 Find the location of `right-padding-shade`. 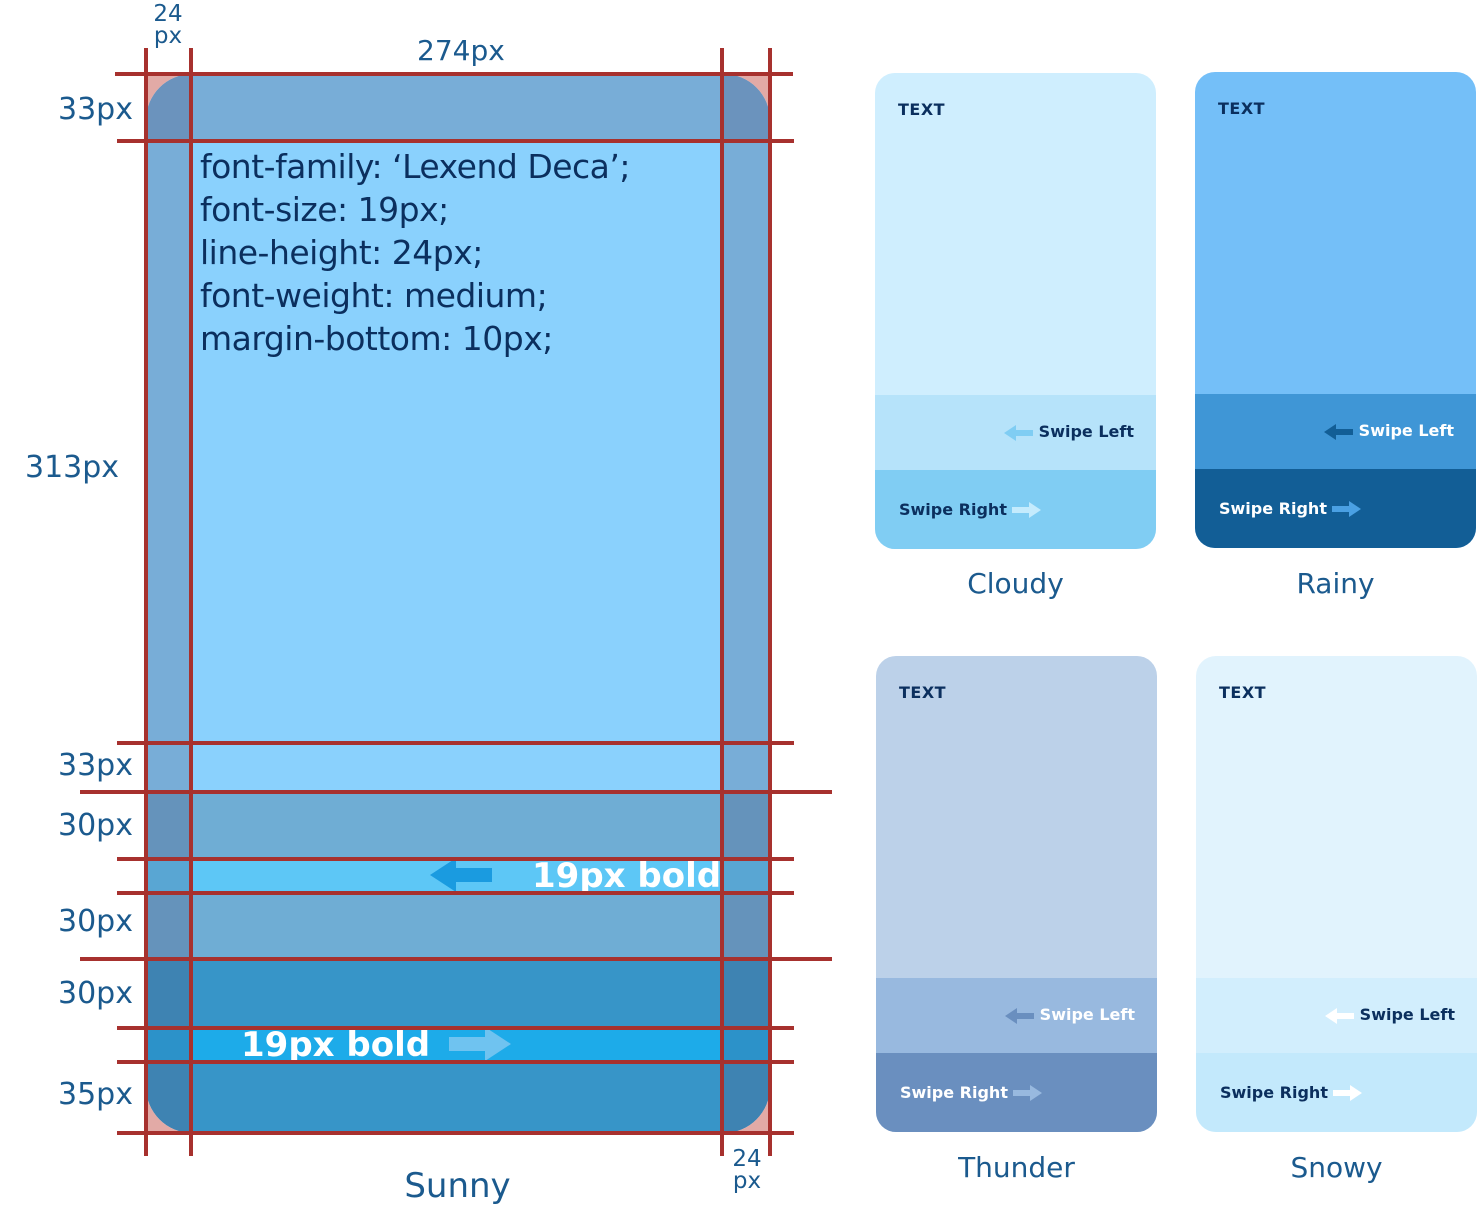

right-padding-shade is located at coordinates (747, 603).